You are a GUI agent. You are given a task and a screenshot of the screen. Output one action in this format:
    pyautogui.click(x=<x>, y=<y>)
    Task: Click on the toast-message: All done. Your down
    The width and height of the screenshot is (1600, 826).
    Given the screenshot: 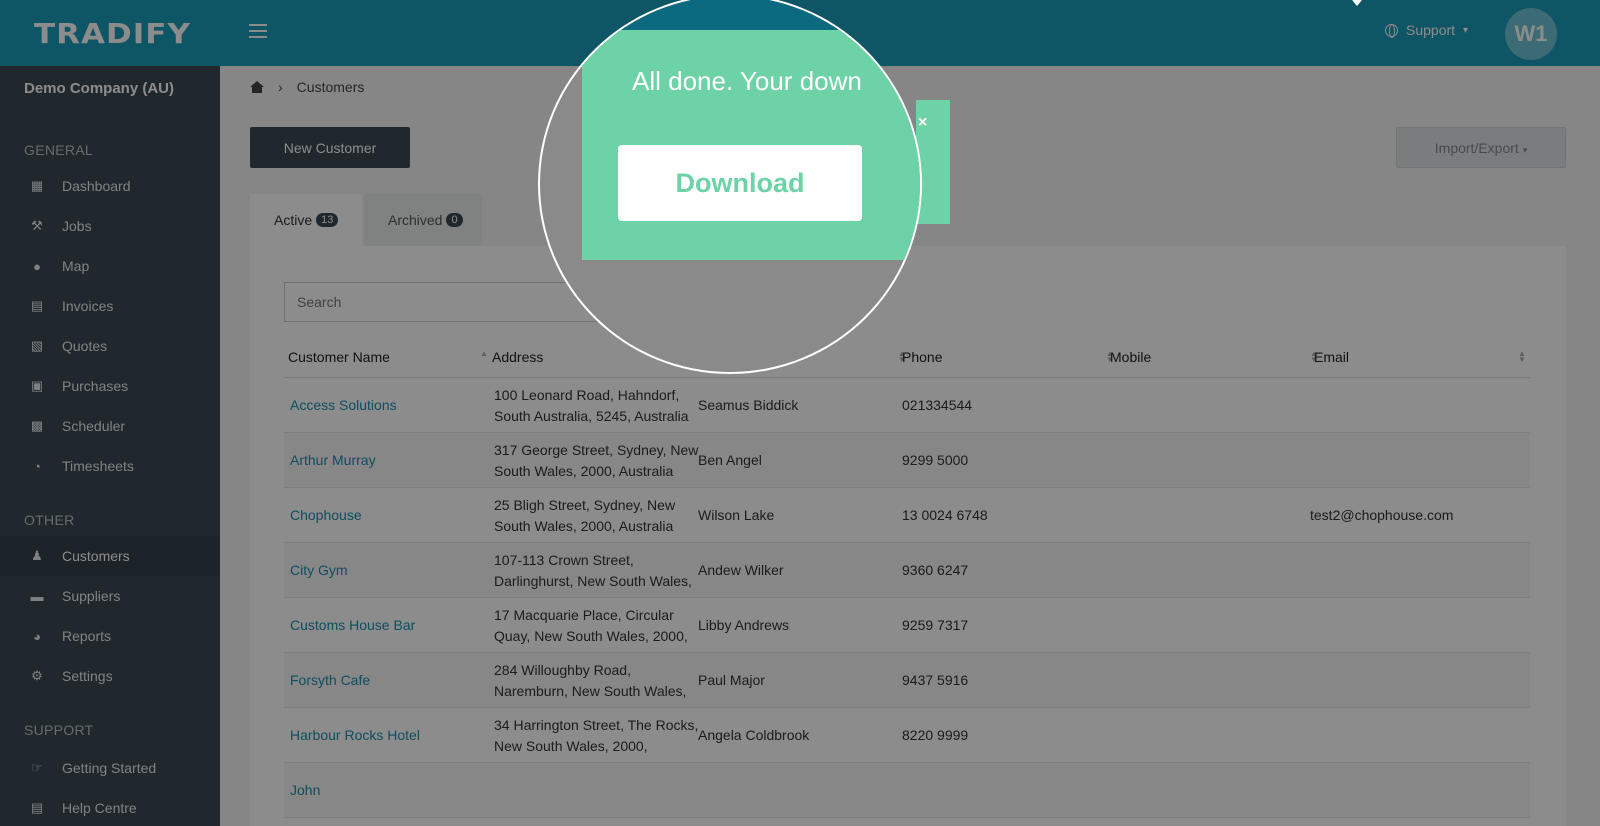 What is the action you would take?
    pyautogui.click(x=747, y=81)
    